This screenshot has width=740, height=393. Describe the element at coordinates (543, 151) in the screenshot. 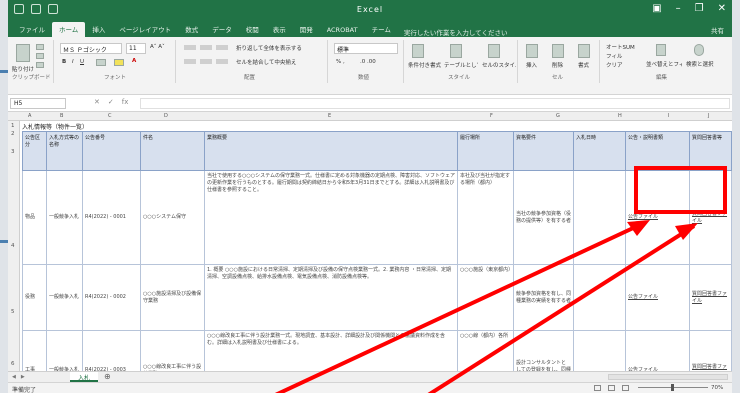

I see `header-cell: 資格要件` at that location.